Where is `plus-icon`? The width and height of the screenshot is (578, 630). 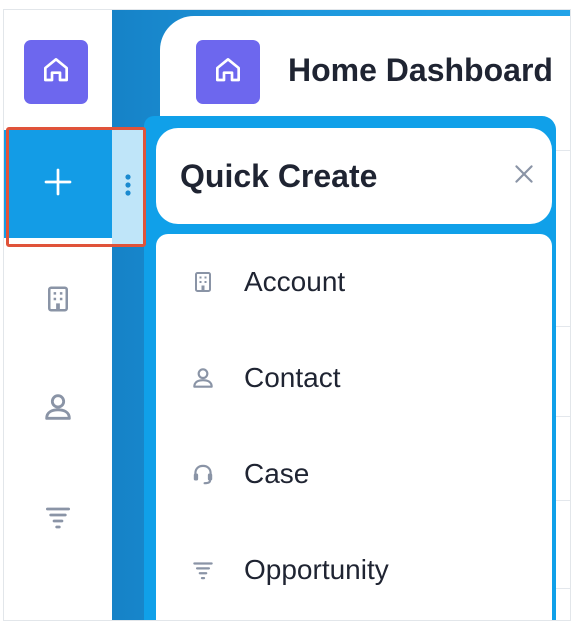
plus-icon is located at coordinates (58, 184).